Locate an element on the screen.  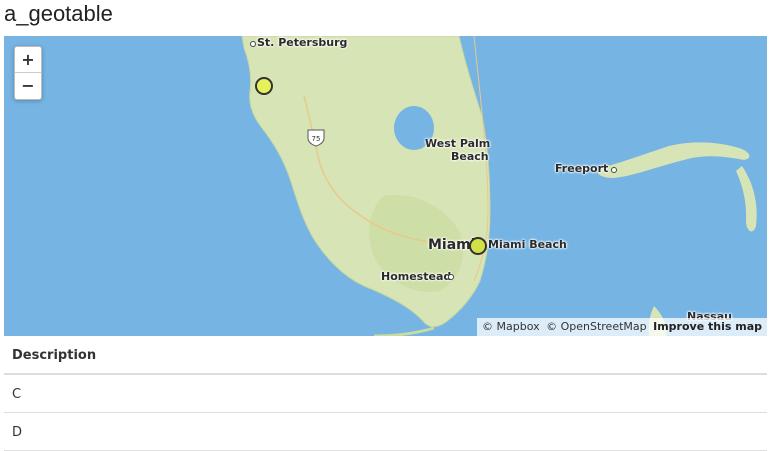
place-label: Homestead is located at coordinates (416, 276).